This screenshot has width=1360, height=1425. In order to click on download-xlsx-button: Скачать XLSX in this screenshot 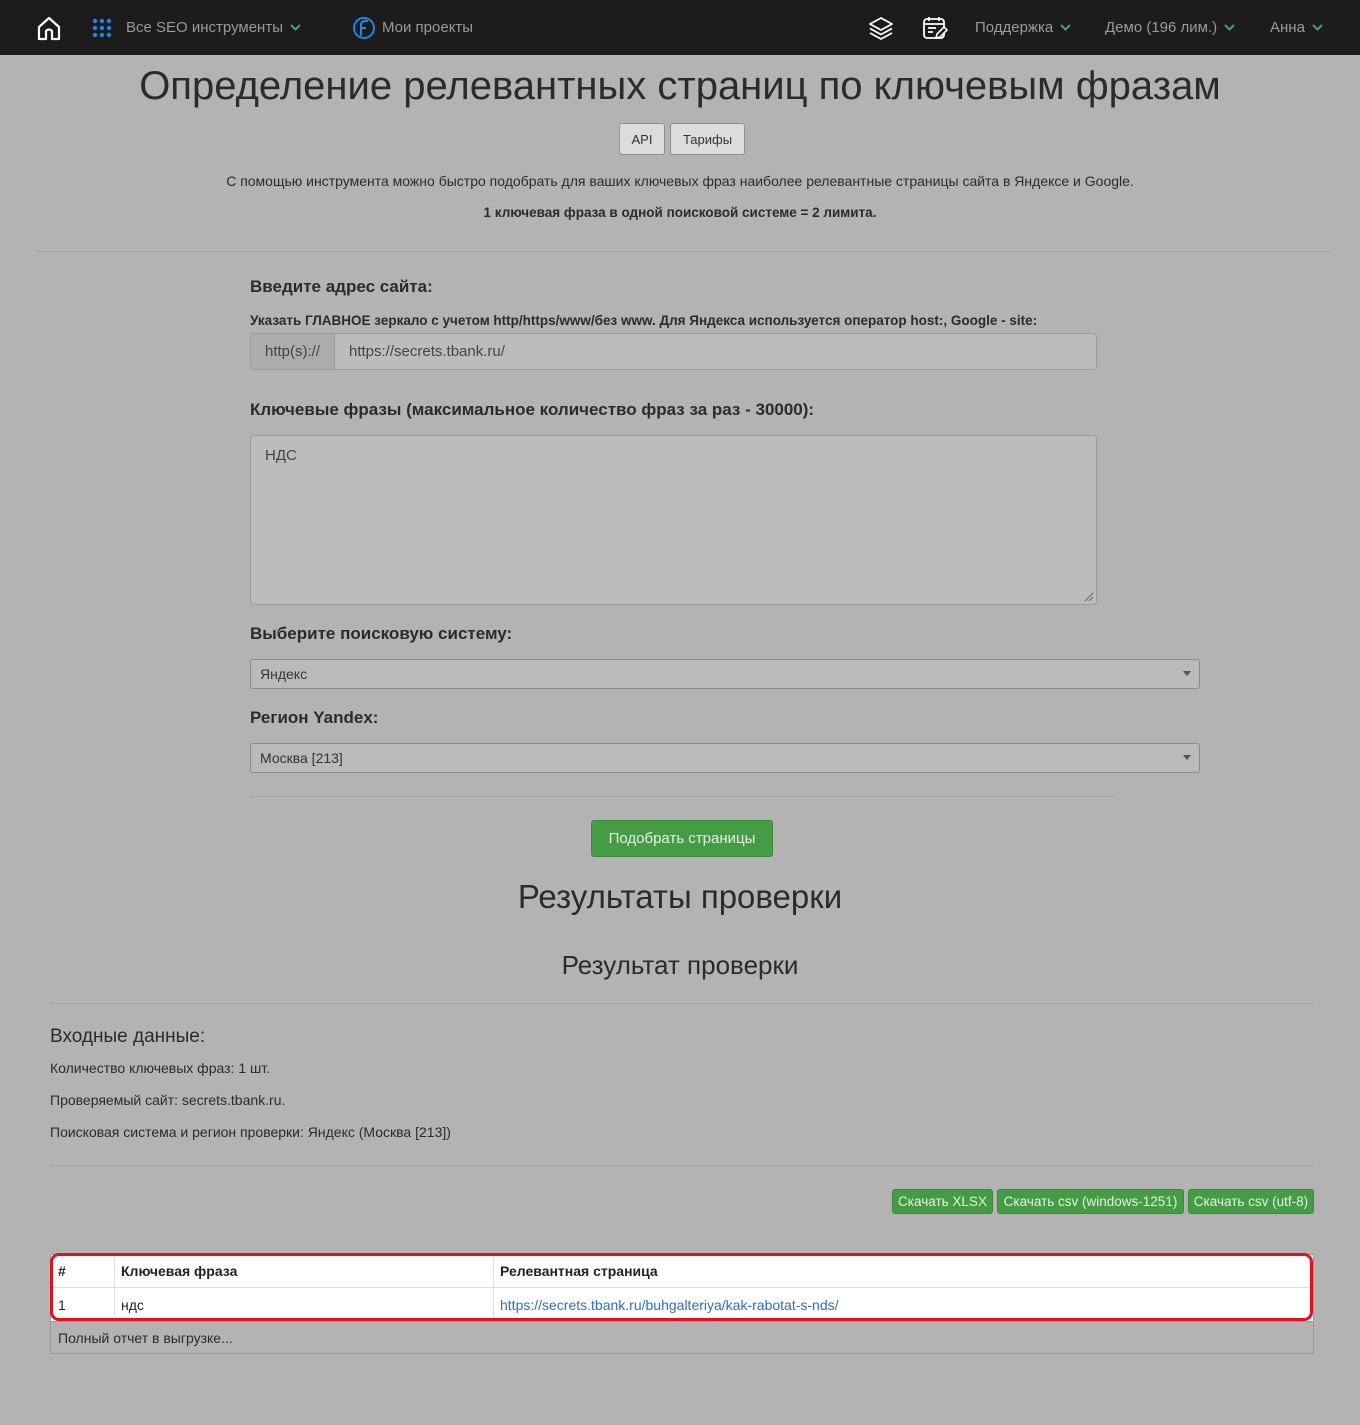, I will do `click(942, 1201)`.